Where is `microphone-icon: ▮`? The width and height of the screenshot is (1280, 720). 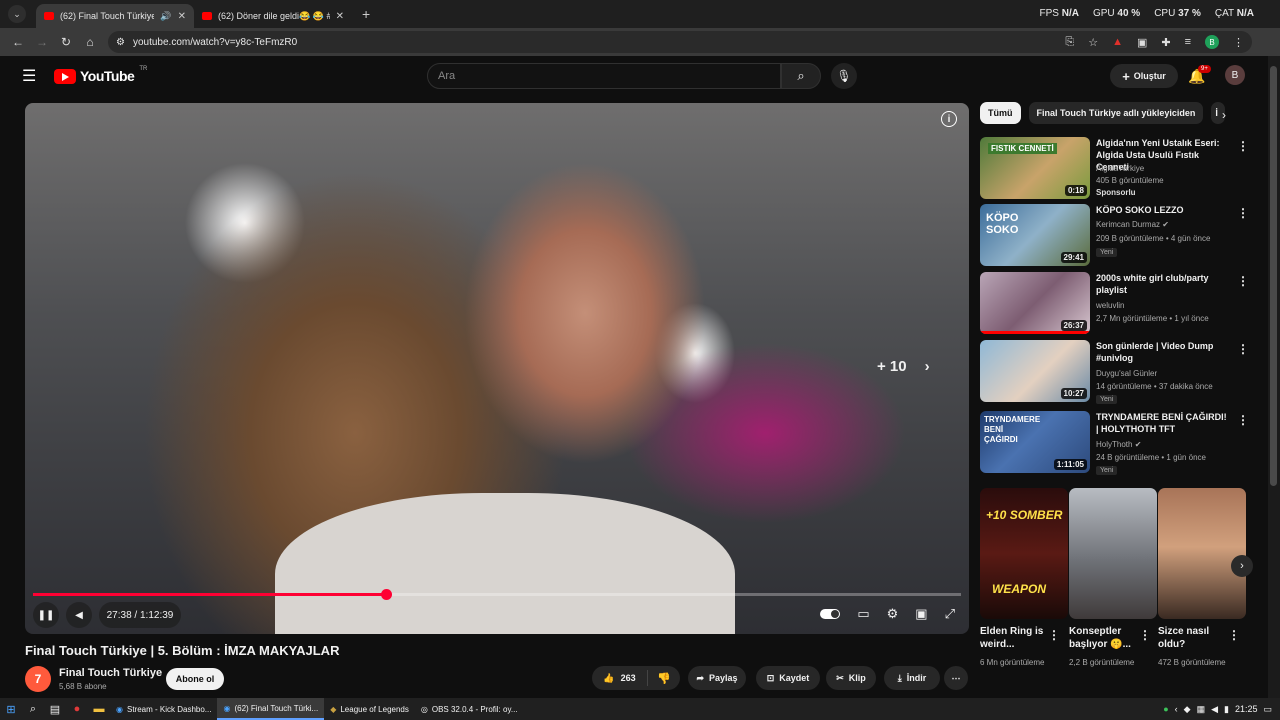
microphone-icon: ▮ is located at coordinates (1226, 709).